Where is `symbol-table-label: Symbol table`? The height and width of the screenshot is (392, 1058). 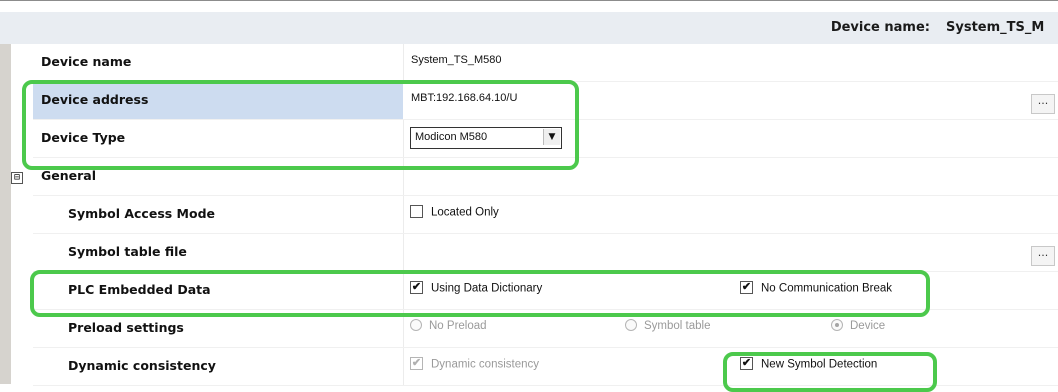
symbol-table-label: Symbol table is located at coordinates (677, 326).